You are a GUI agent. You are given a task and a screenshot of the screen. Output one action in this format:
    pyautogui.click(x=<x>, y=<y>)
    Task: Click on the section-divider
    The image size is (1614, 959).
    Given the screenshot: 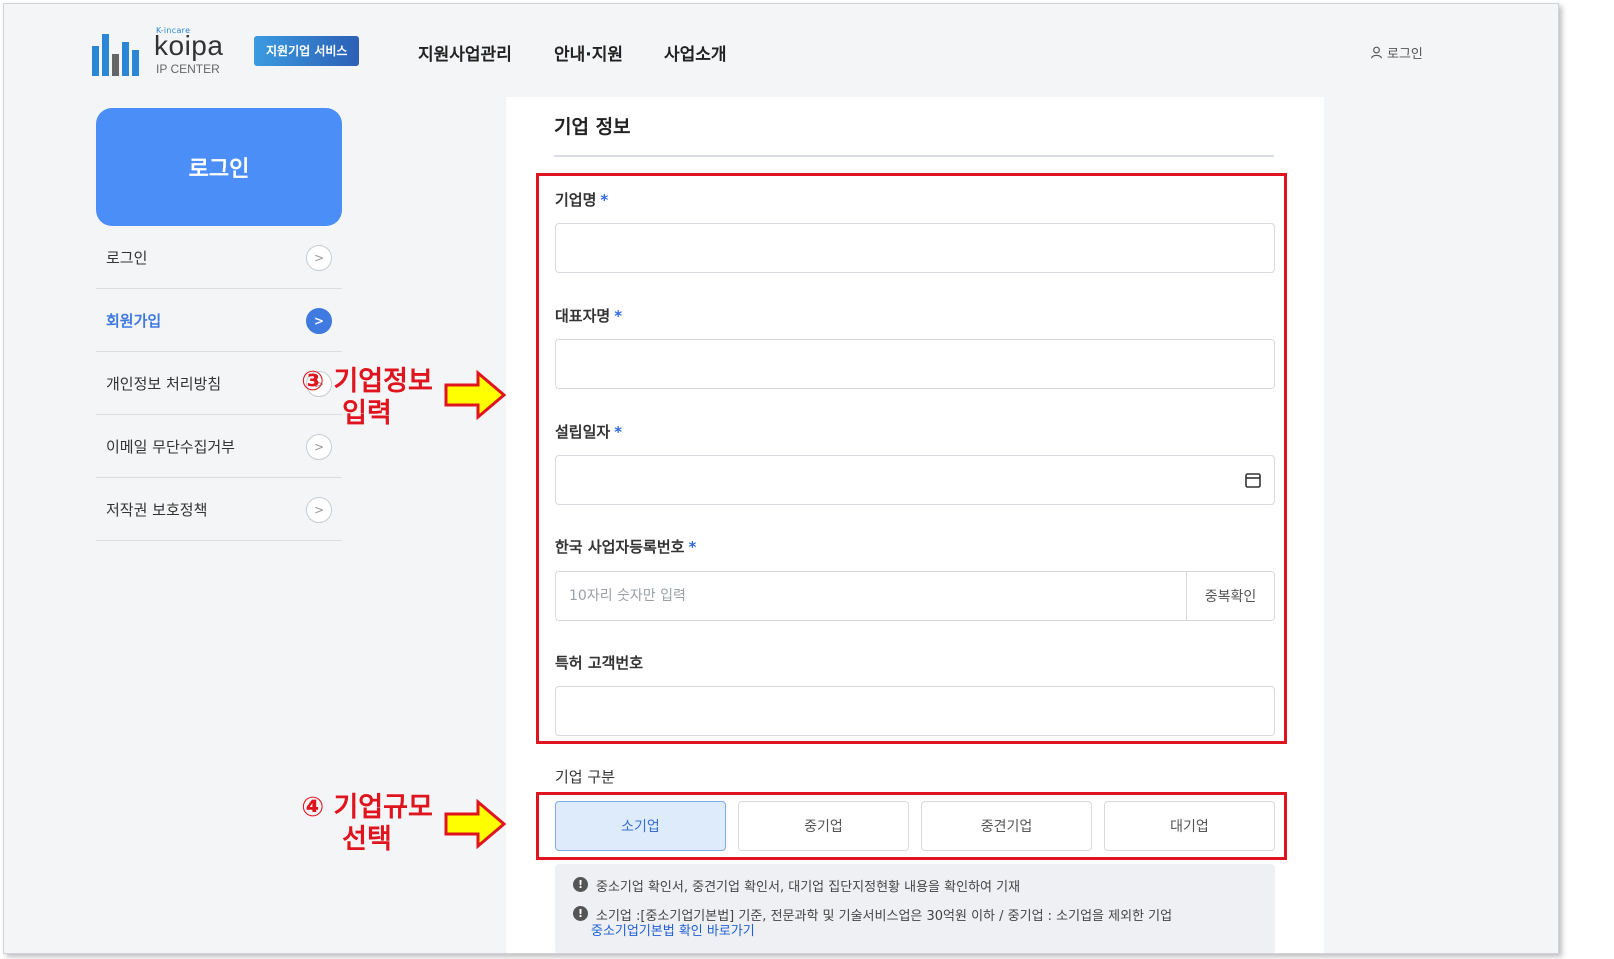 What is the action you would take?
    pyautogui.click(x=914, y=156)
    